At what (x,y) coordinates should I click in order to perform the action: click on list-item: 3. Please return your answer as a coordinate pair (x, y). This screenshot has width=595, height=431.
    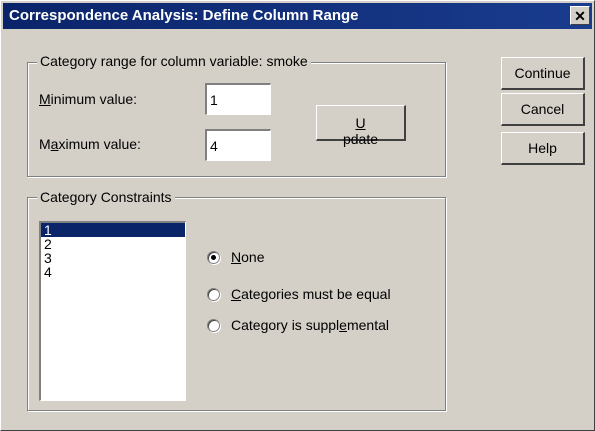
    Looking at the image, I should click on (113, 258).